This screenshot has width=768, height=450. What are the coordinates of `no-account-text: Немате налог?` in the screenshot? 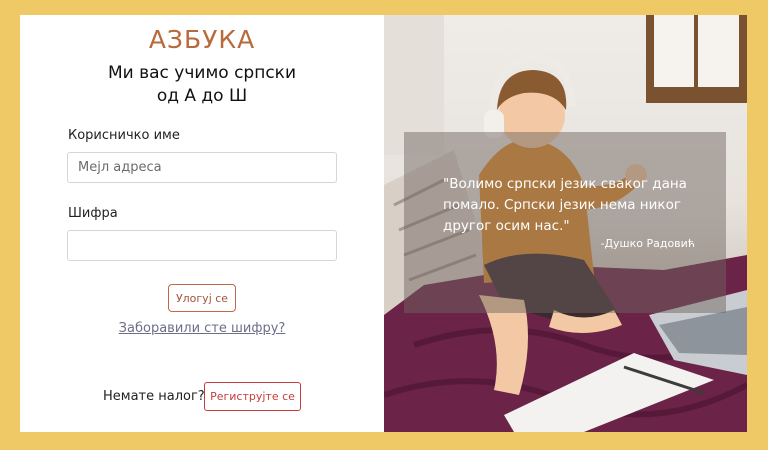 It's located at (154, 396).